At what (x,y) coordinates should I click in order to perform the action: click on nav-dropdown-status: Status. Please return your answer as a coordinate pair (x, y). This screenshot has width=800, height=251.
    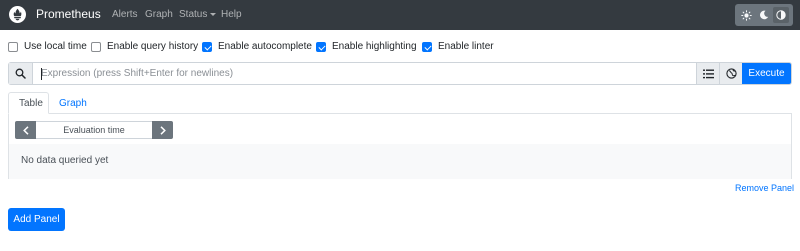
    Looking at the image, I should click on (198, 14).